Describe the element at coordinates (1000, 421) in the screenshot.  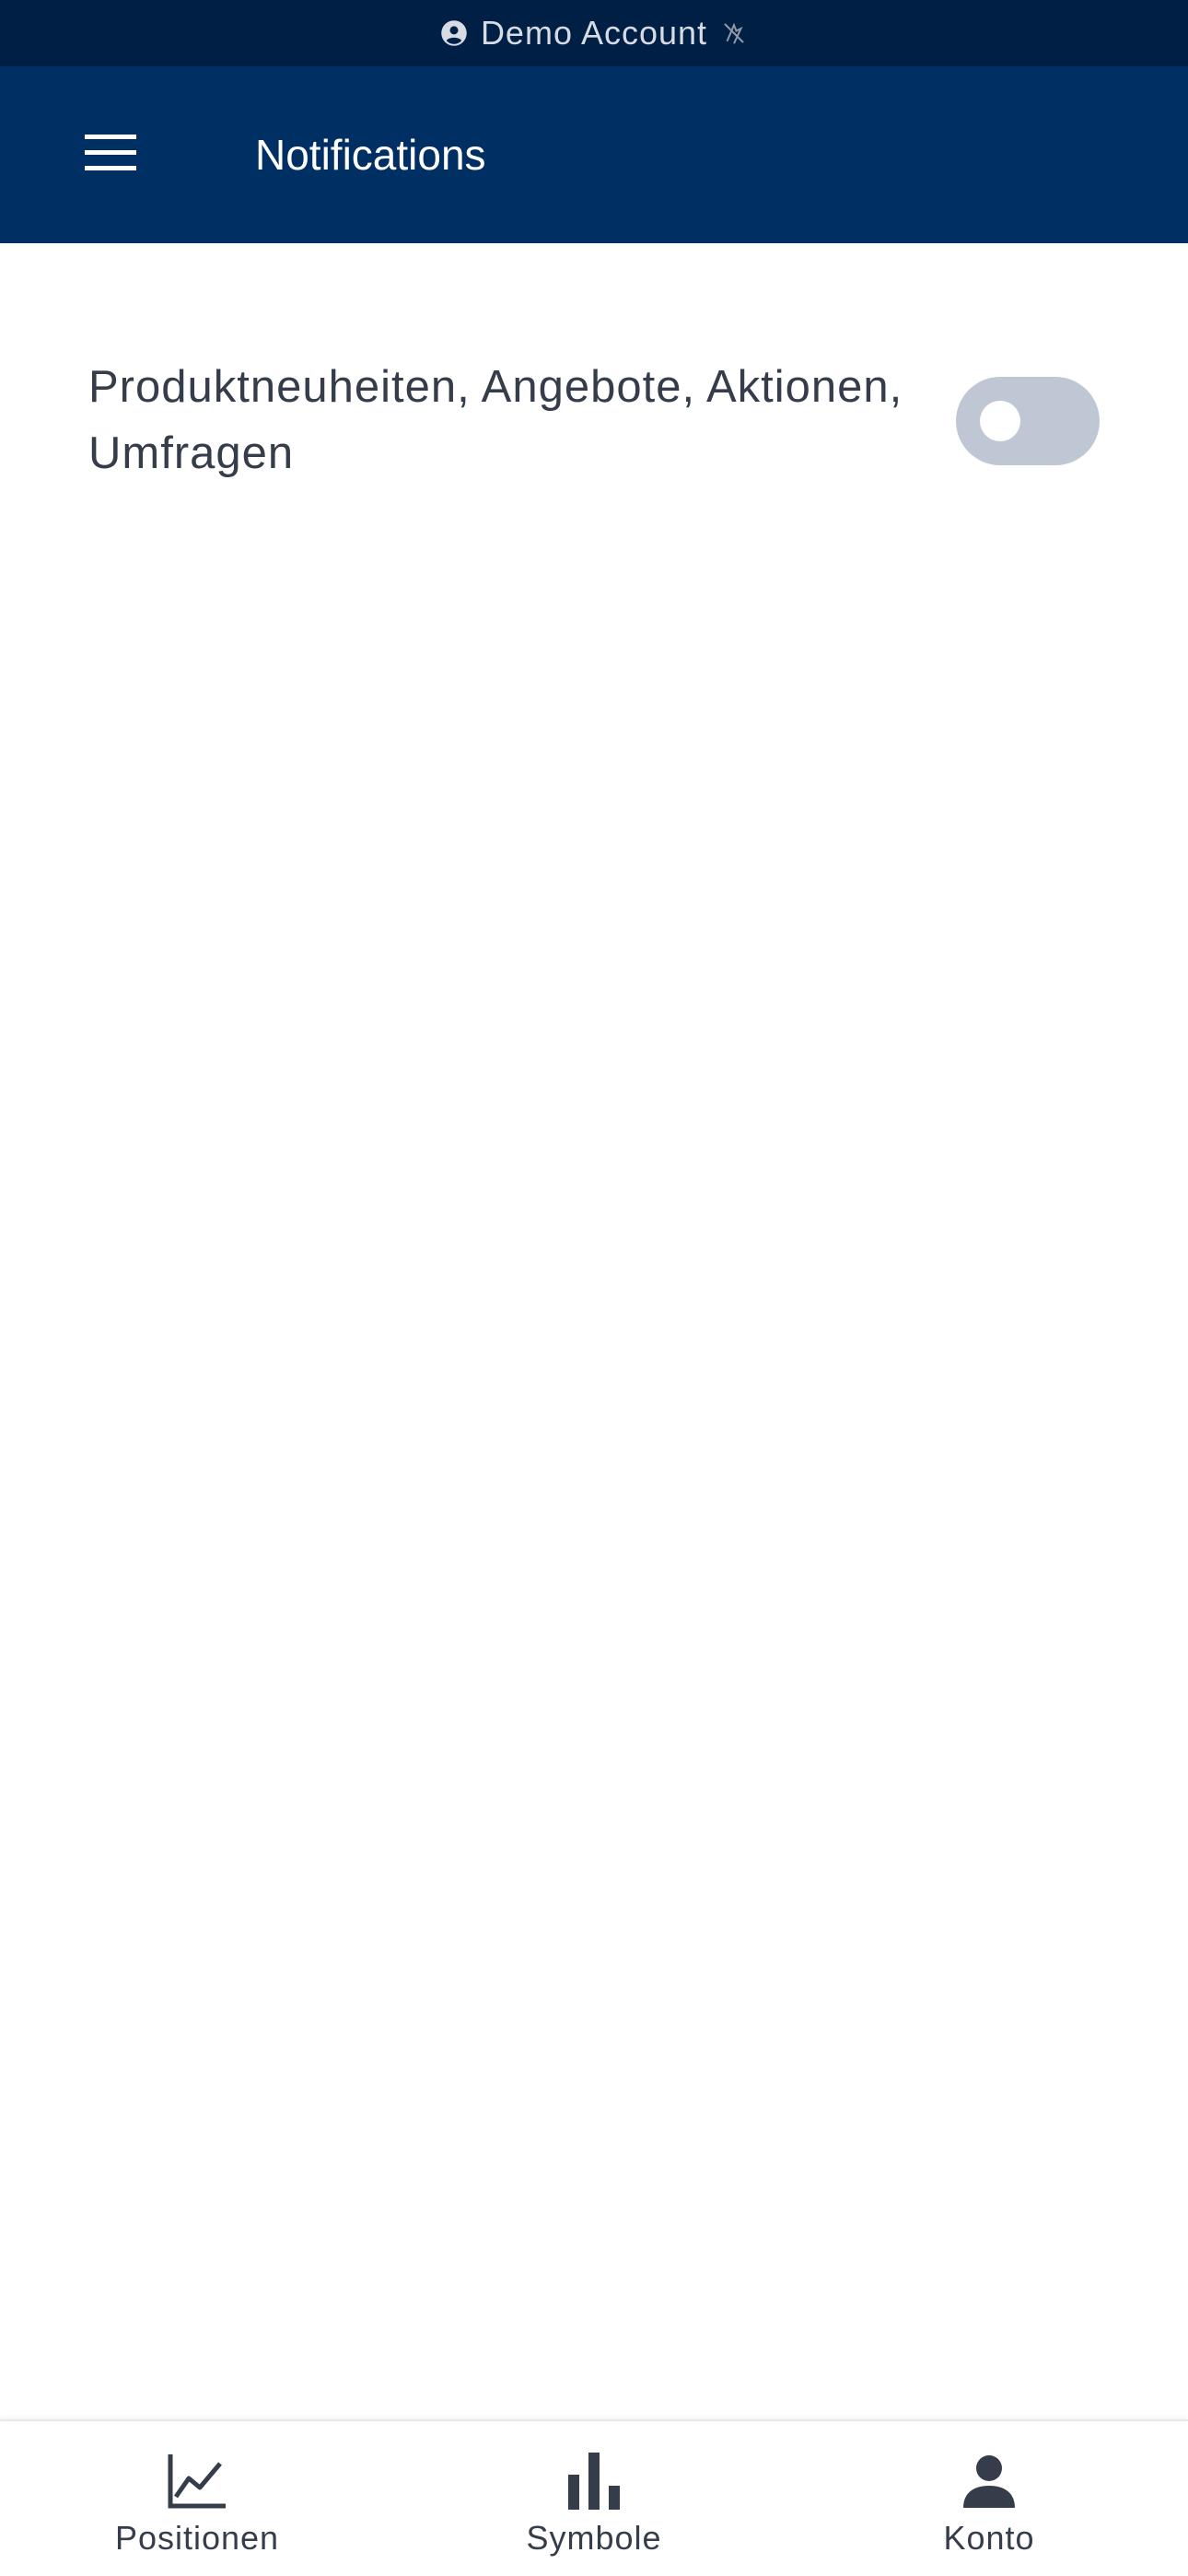
I see `toggle-knob` at that location.